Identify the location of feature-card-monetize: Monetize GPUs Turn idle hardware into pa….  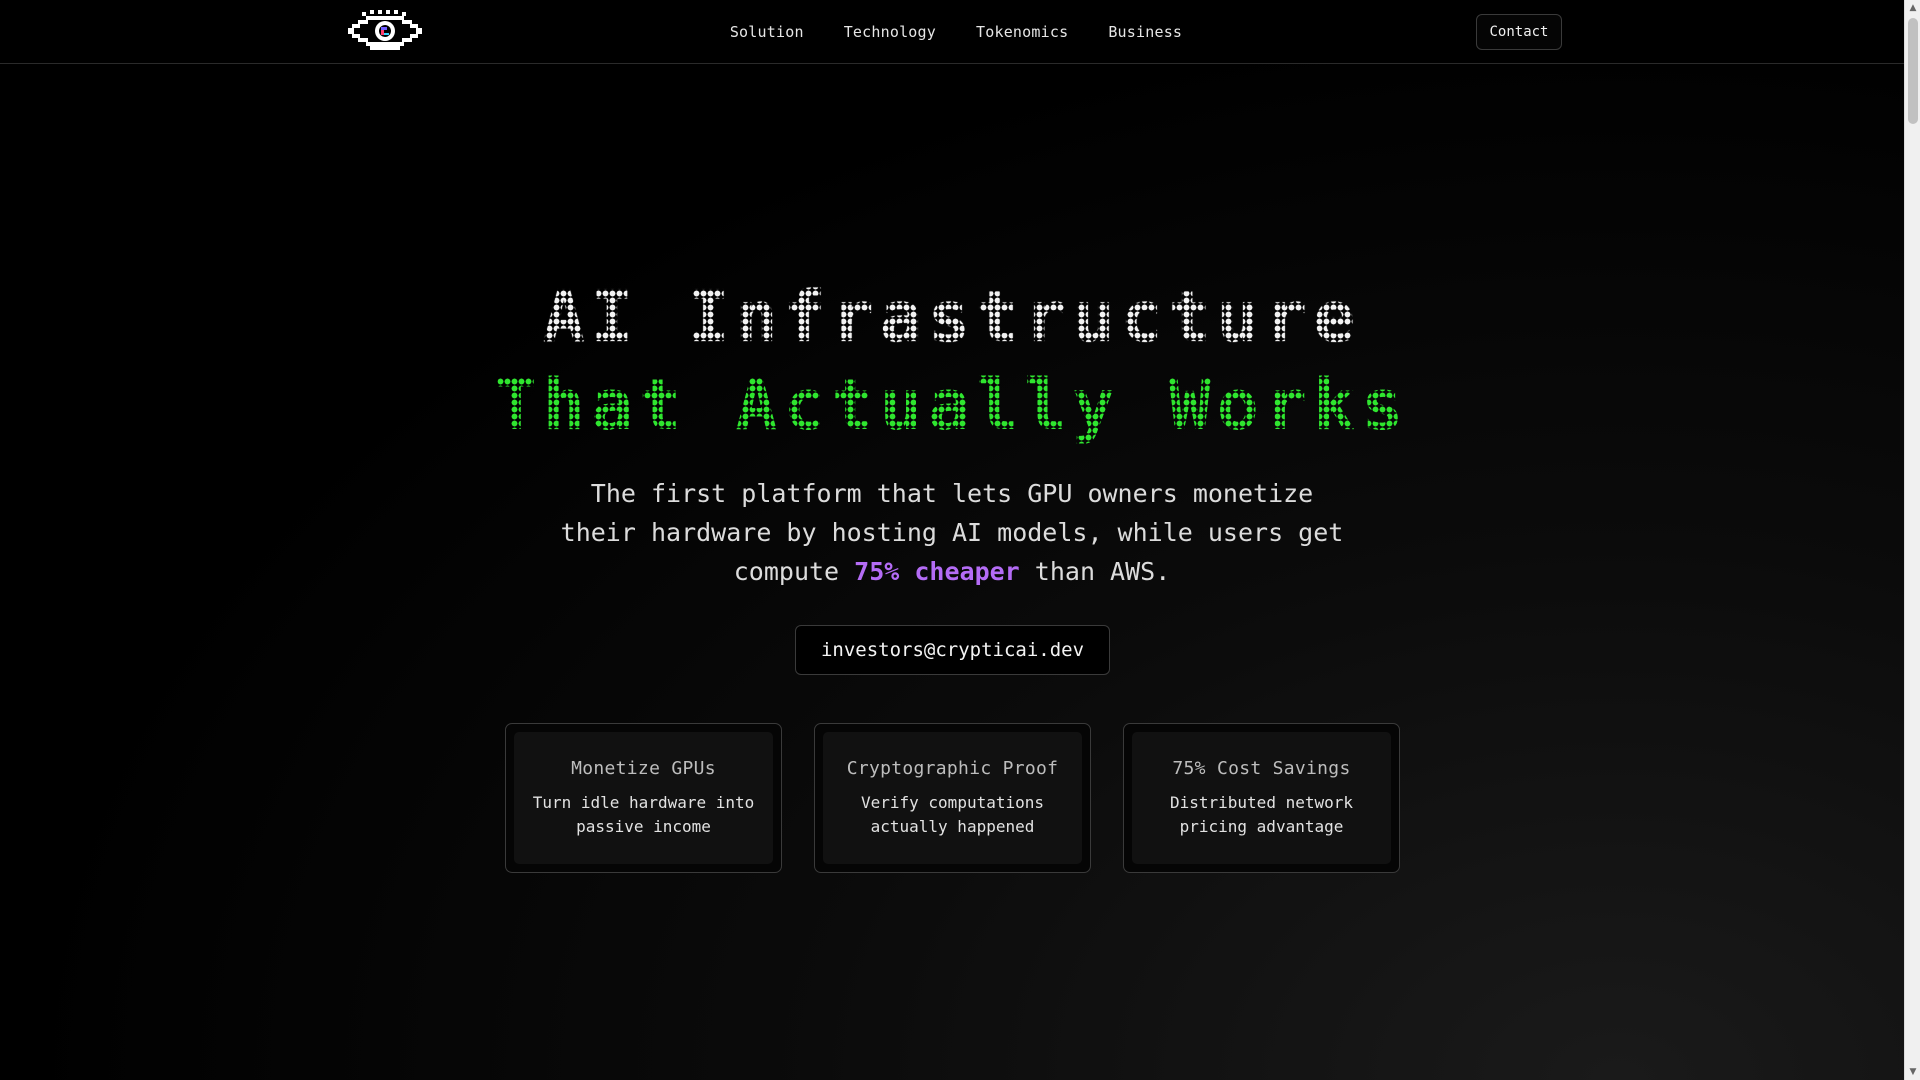
(643, 798).